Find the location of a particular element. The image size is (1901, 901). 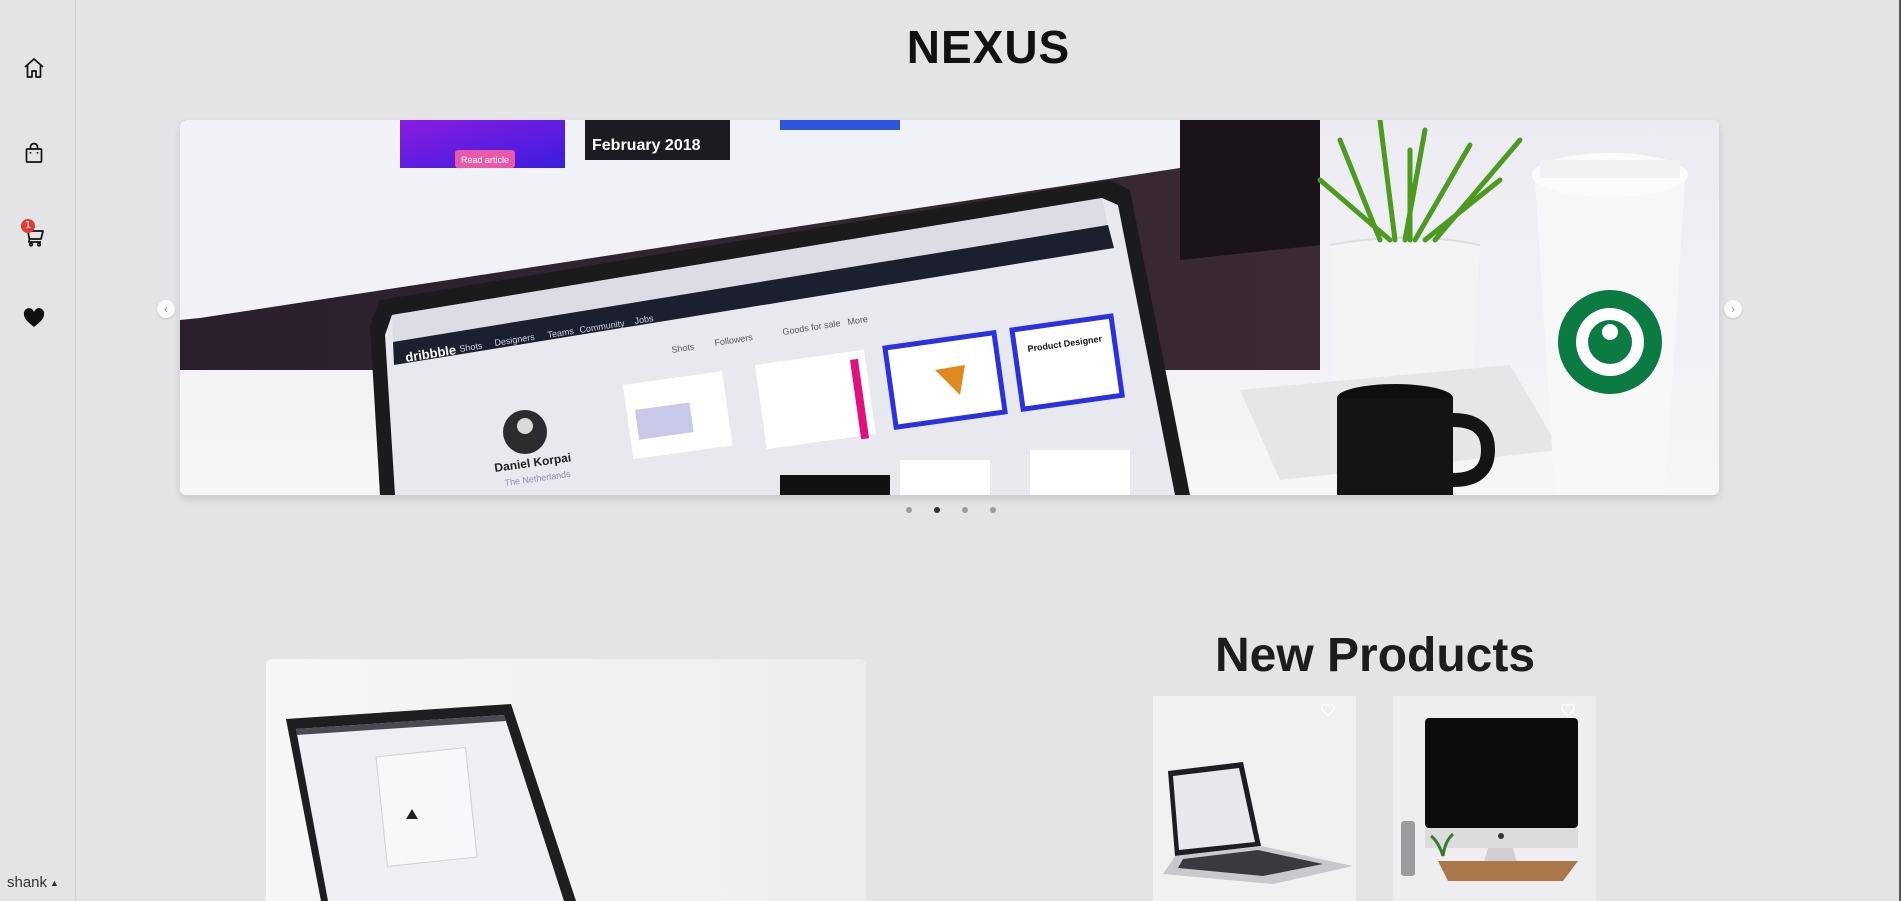

heart-icon is located at coordinates (34, 317).